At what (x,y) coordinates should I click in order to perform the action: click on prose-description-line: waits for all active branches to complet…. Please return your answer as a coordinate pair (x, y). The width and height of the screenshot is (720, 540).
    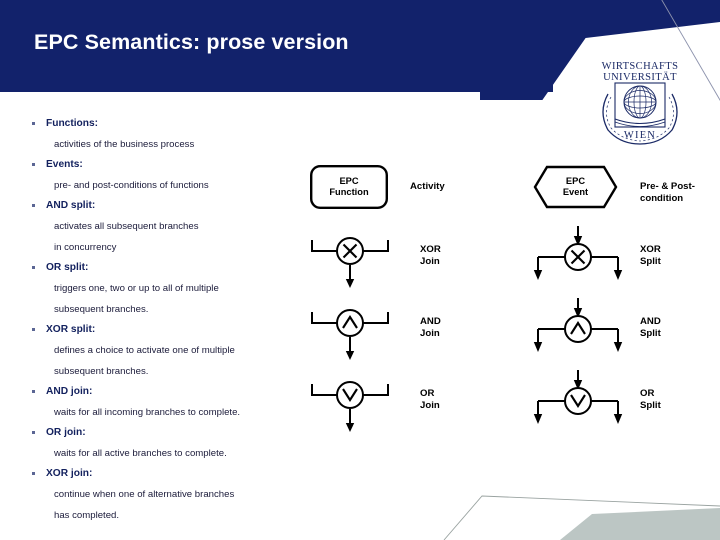
    Looking at the image, I should click on (140, 453).